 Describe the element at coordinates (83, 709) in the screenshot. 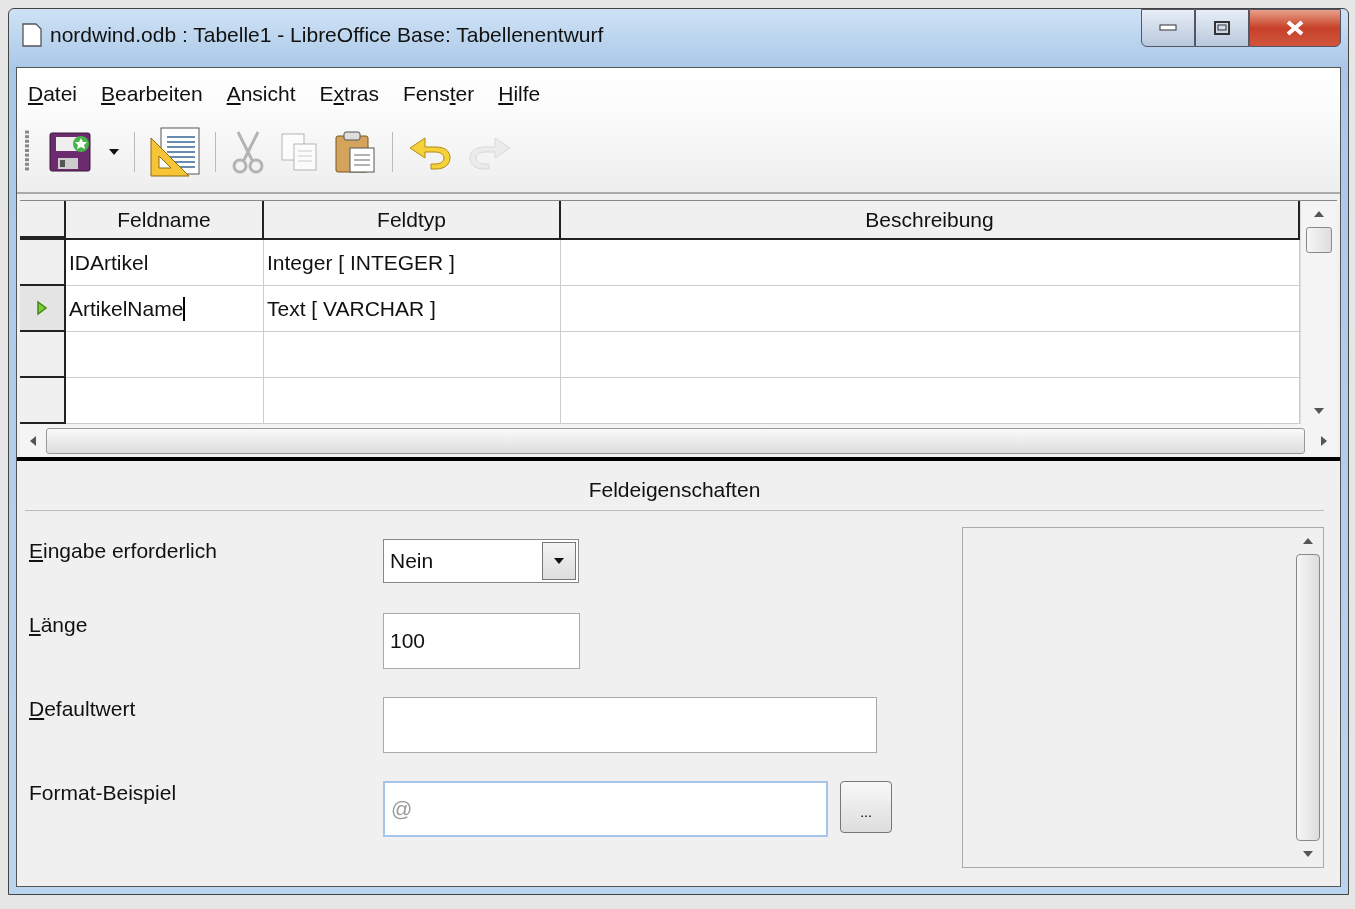

I see `field-label: Defaultwert` at that location.